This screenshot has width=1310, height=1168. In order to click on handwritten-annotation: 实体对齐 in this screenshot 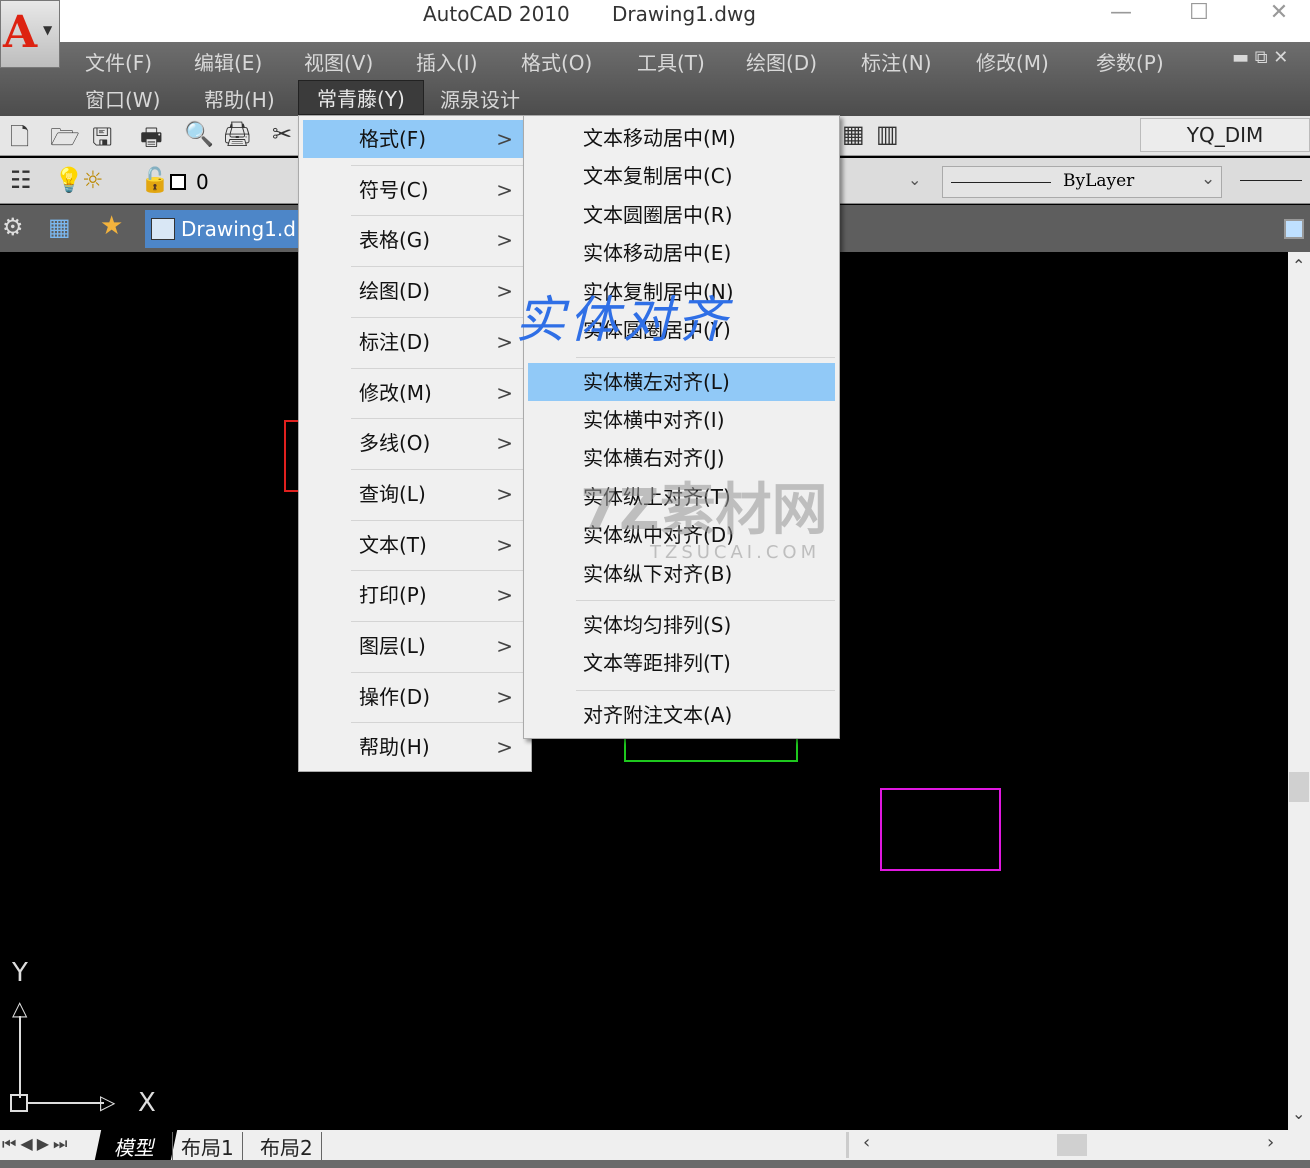, I will do `click(623, 320)`.